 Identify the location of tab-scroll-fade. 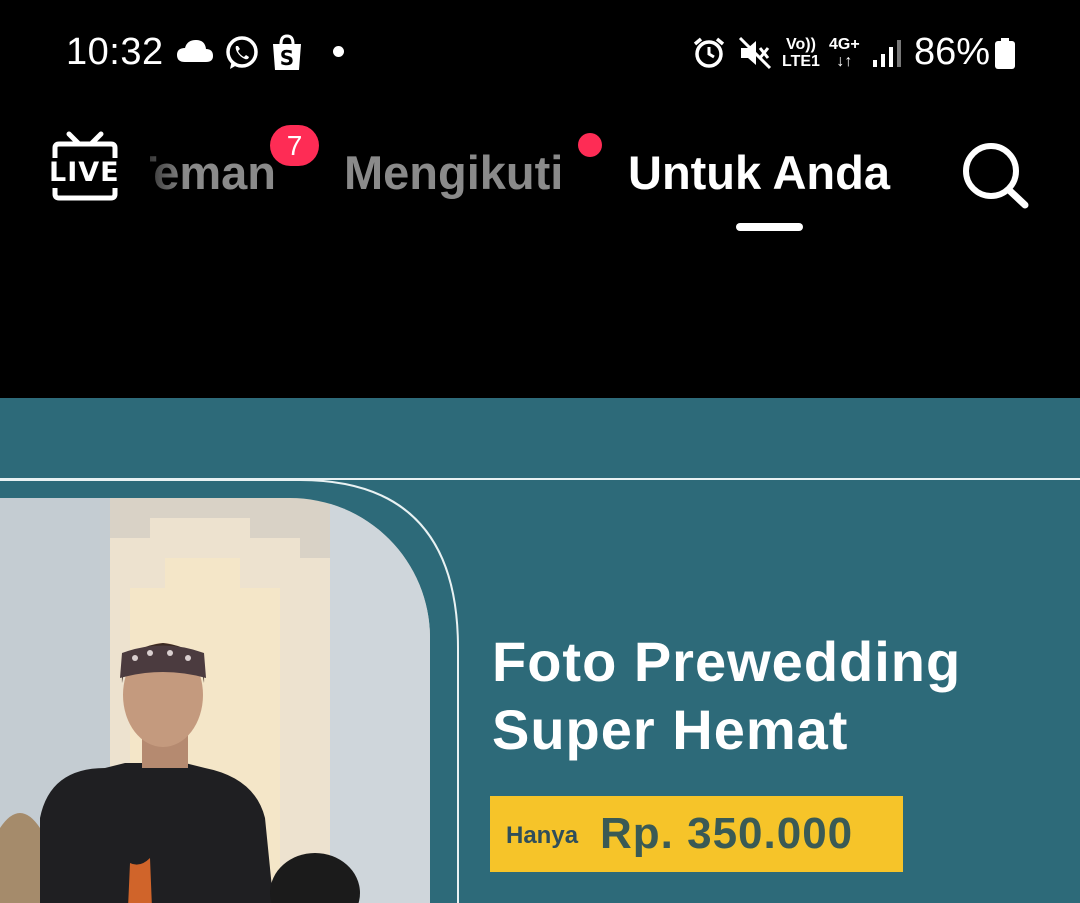
(155, 175).